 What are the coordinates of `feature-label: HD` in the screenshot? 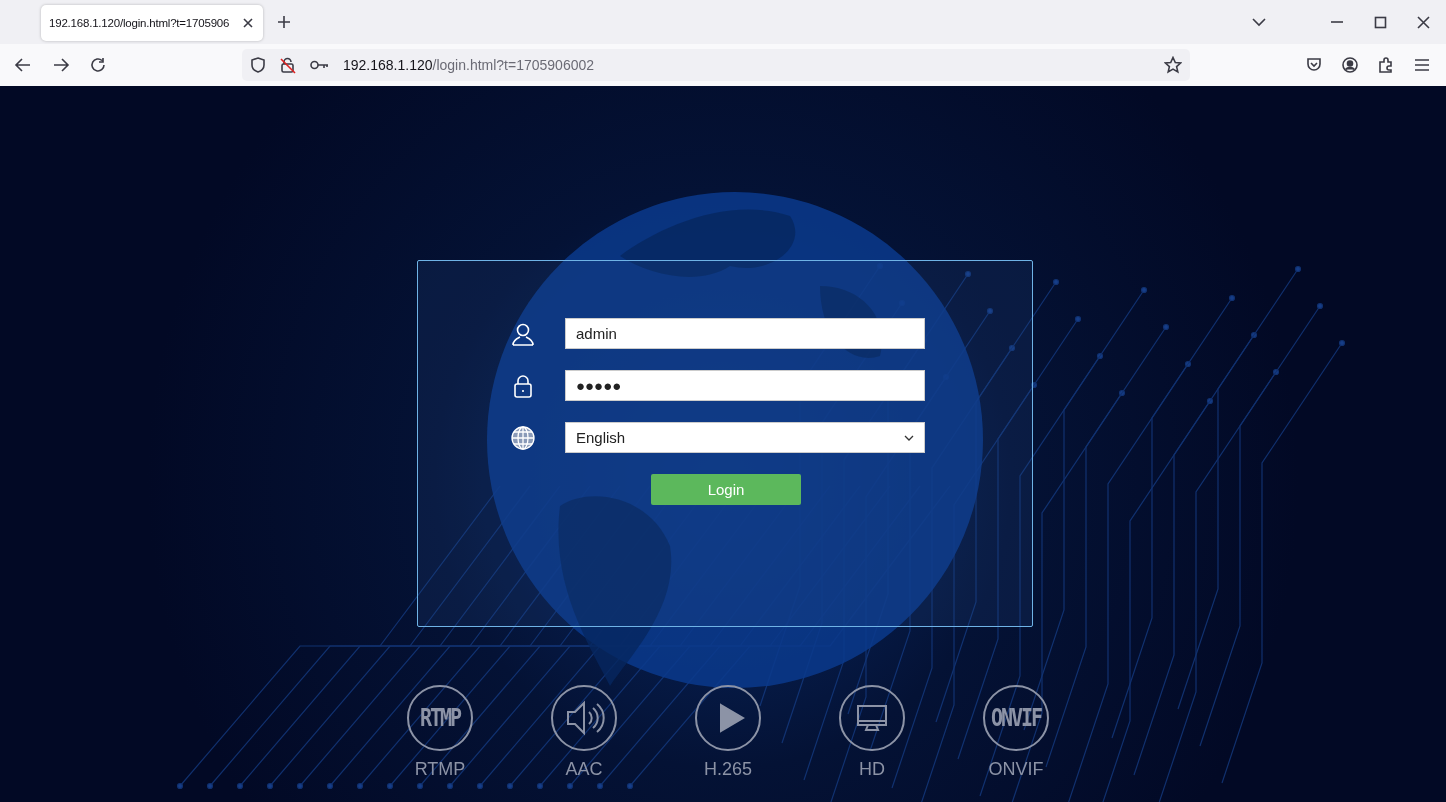 It's located at (872, 769).